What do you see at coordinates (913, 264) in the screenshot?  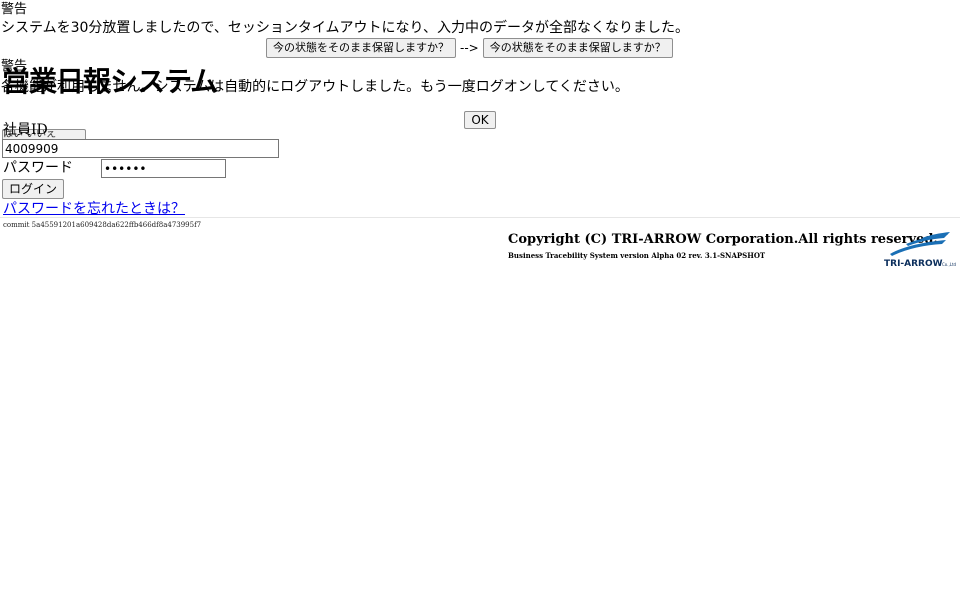 I see `logo-wordmark: TRI-ARROW` at bounding box center [913, 264].